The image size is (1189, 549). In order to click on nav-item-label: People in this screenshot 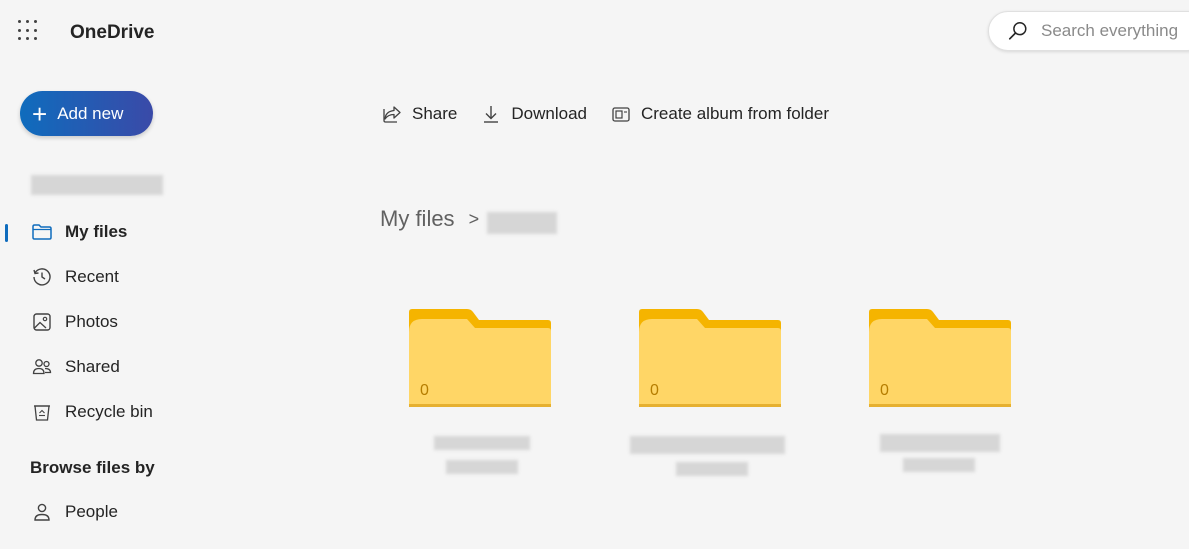, I will do `click(91, 511)`.